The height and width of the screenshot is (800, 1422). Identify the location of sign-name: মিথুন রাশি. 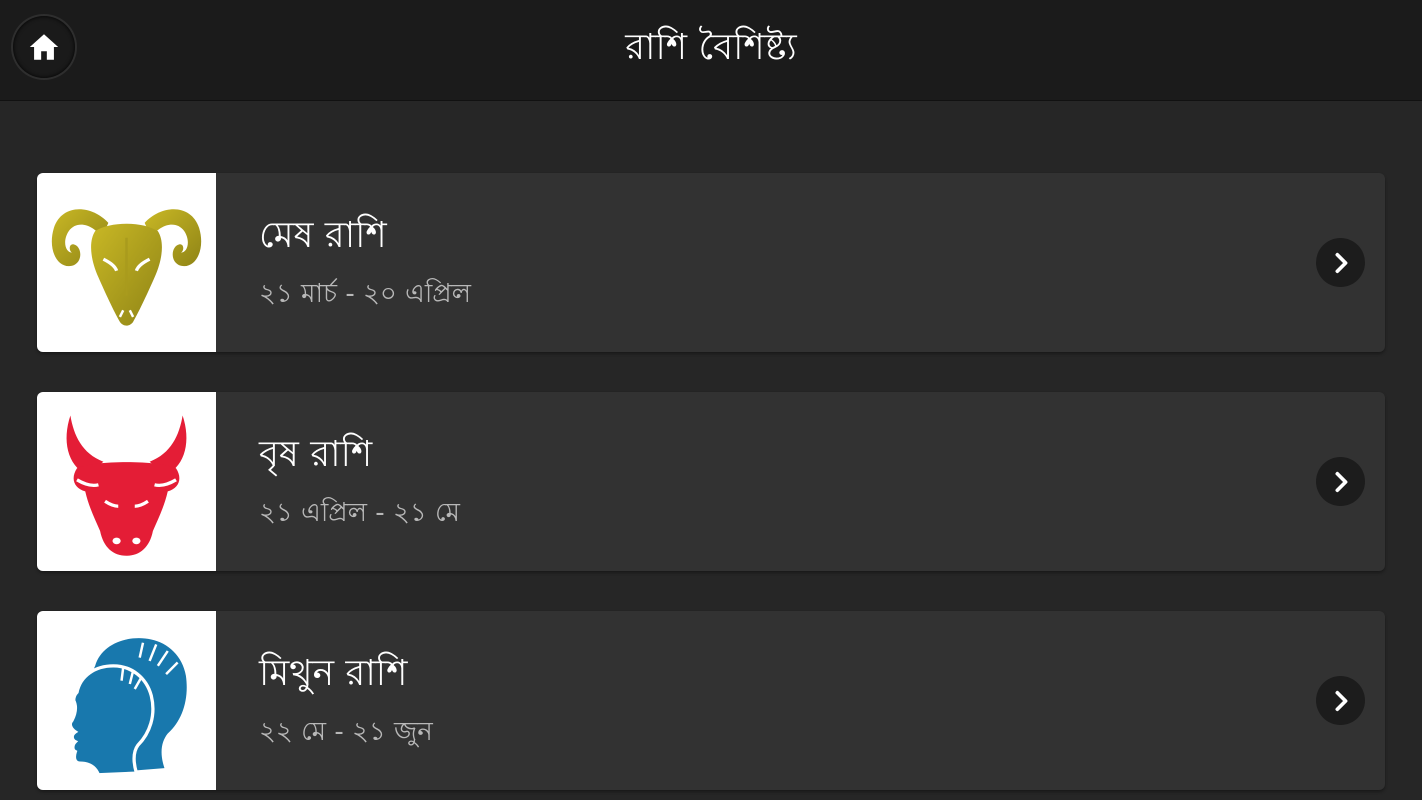
(333, 673).